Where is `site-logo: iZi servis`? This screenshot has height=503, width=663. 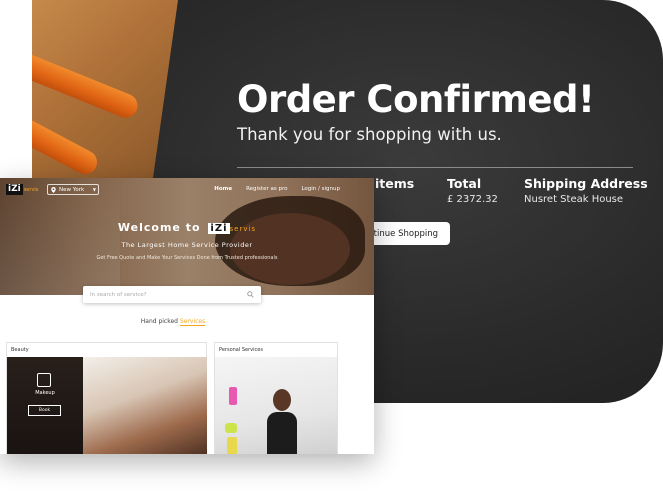
site-logo: iZi servis is located at coordinates (22, 189).